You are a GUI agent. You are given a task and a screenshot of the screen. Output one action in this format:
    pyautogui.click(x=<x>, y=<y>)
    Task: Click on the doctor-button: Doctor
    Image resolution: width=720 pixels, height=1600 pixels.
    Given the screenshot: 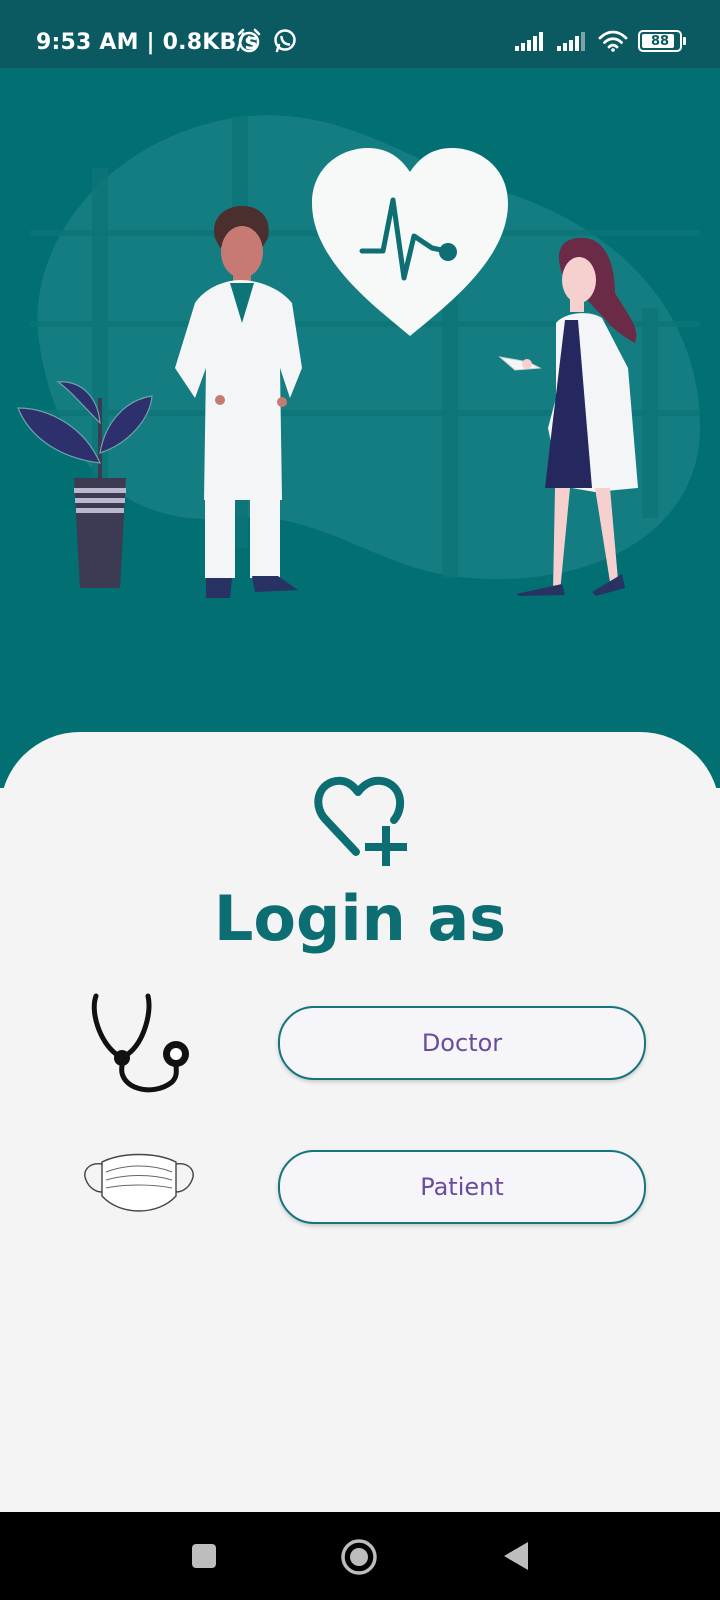 What is the action you would take?
    pyautogui.click(x=462, y=1043)
    